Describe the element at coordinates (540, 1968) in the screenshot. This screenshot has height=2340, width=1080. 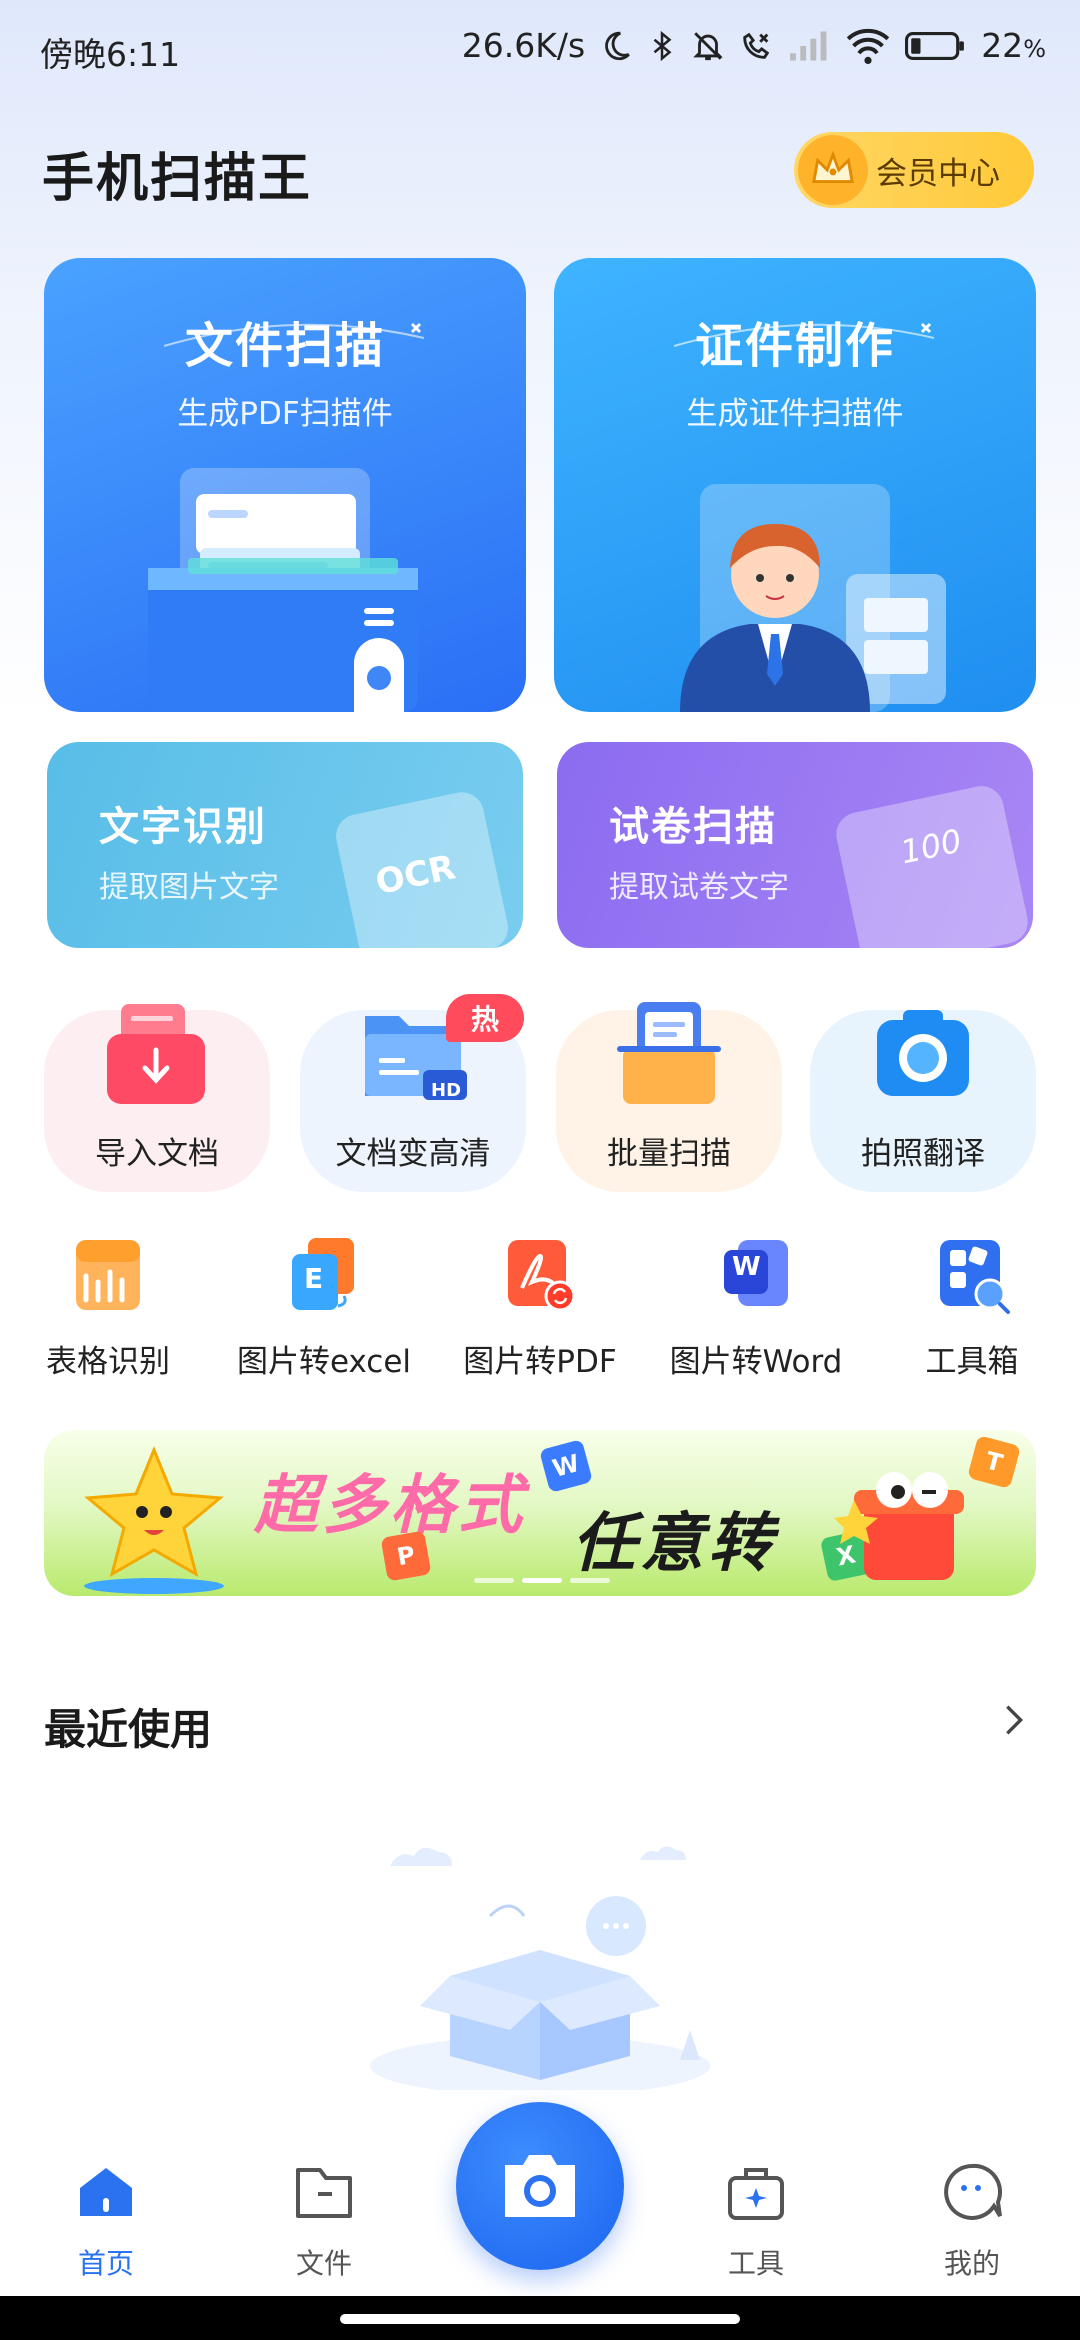
I see `empty-box-illustration-icon` at that location.